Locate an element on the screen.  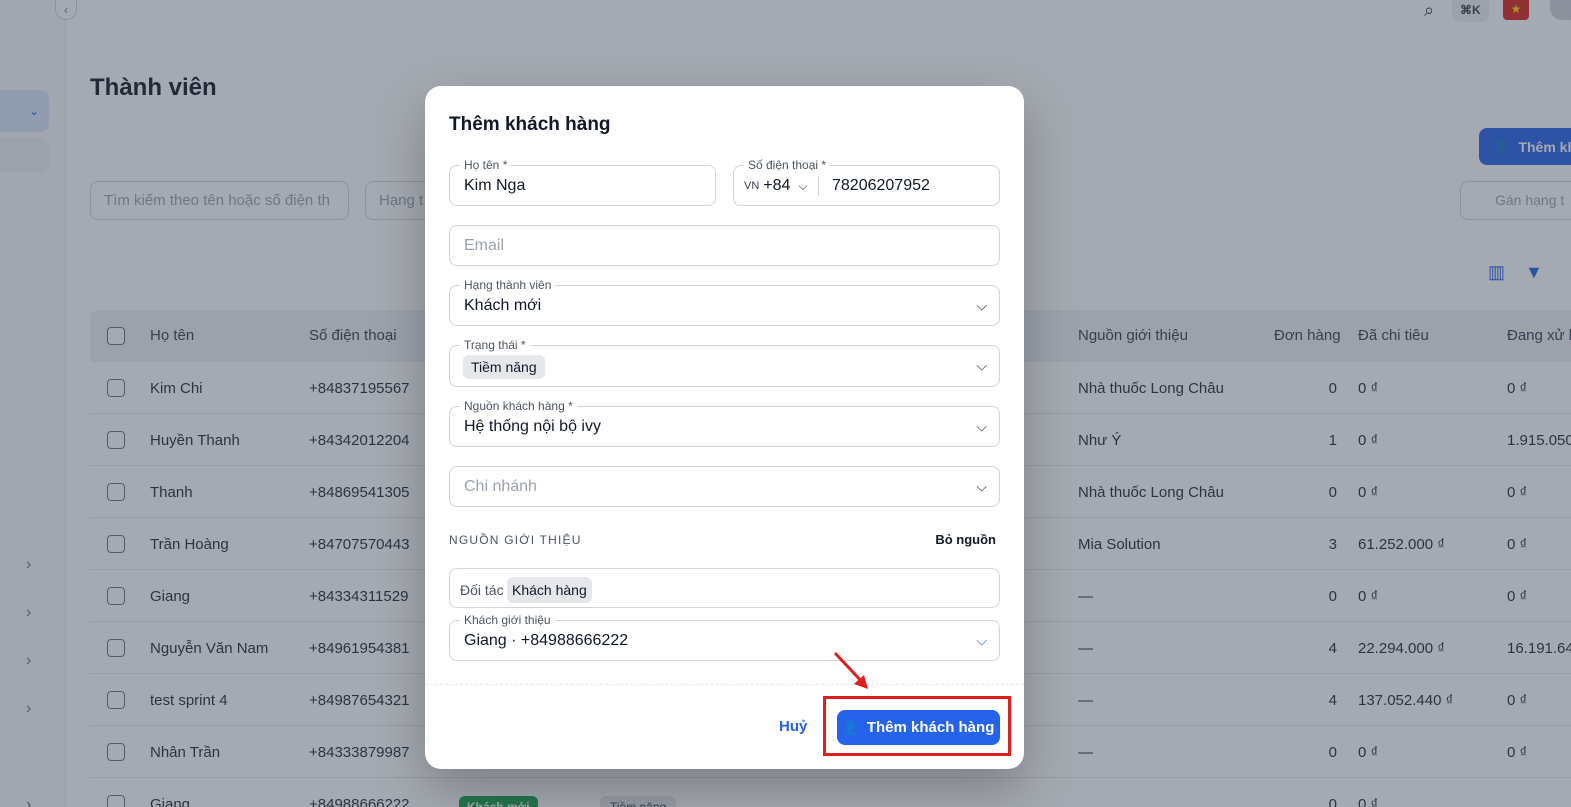
name-field: Họ tên * Kim Nga is located at coordinates (582, 182).